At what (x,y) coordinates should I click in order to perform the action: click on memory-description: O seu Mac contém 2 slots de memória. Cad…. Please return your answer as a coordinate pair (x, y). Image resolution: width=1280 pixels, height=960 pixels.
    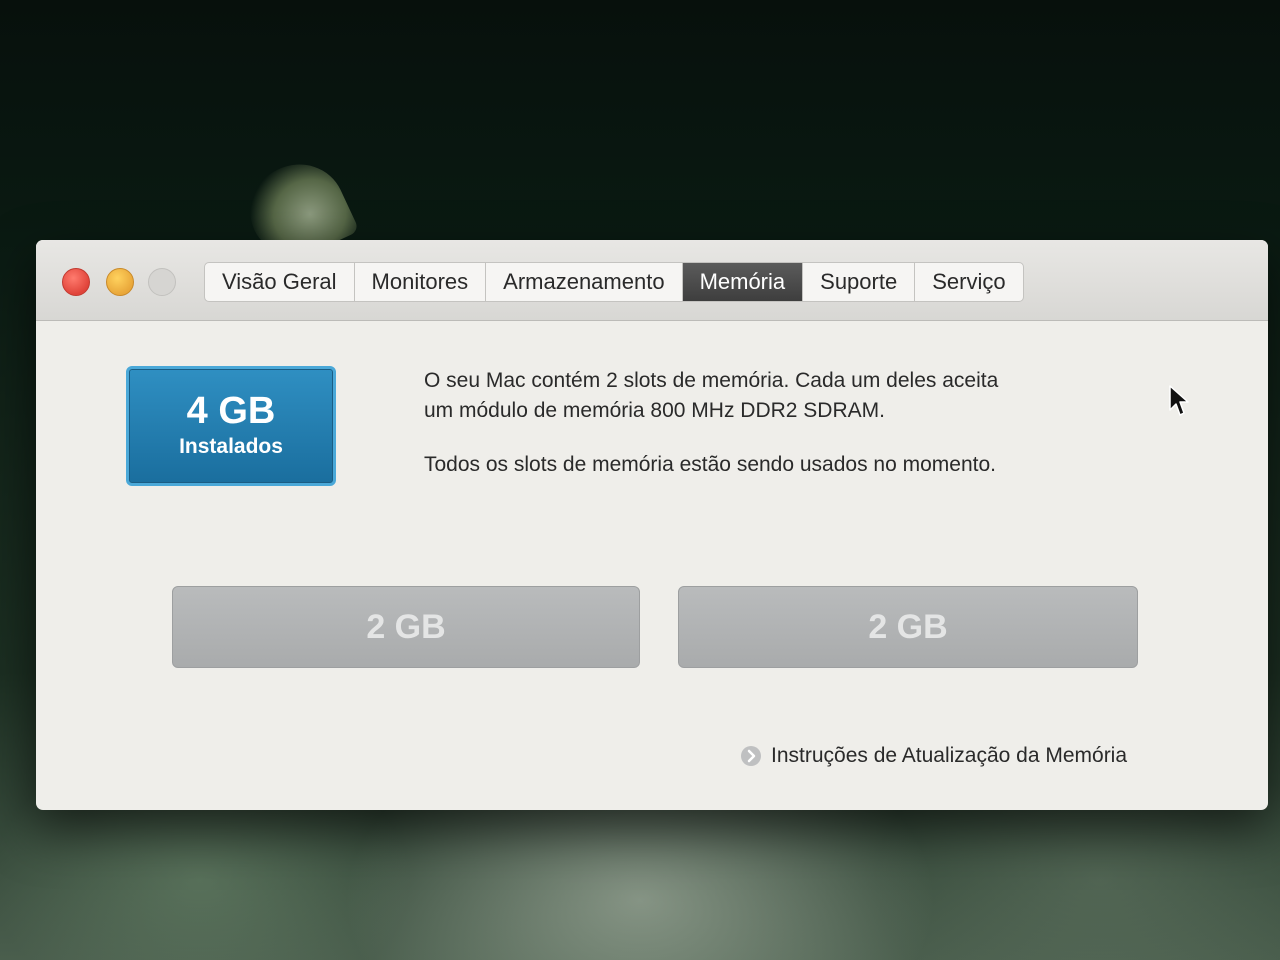
    Looking at the image, I should click on (764, 423).